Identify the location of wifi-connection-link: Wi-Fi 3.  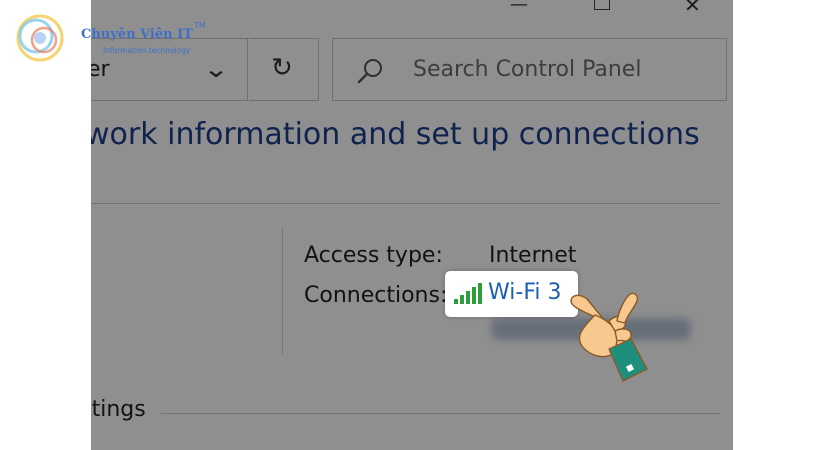
(511, 294).